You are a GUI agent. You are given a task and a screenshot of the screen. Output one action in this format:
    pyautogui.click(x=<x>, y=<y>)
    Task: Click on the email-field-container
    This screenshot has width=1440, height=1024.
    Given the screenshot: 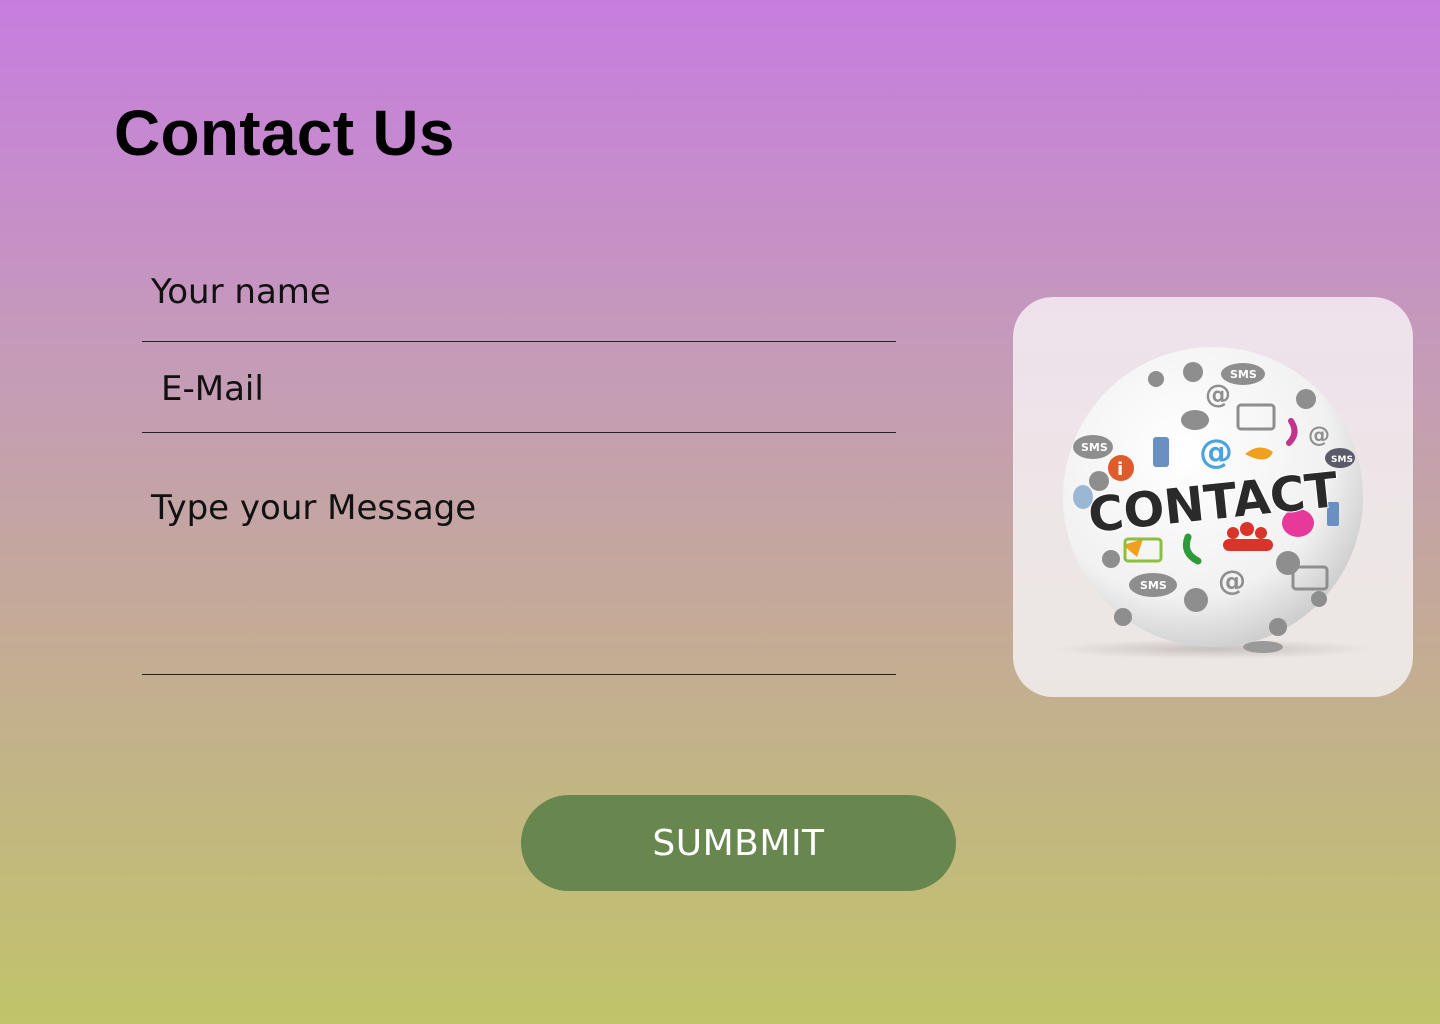 What is the action you would take?
    pyautogui.click(x=519, y=399)
    